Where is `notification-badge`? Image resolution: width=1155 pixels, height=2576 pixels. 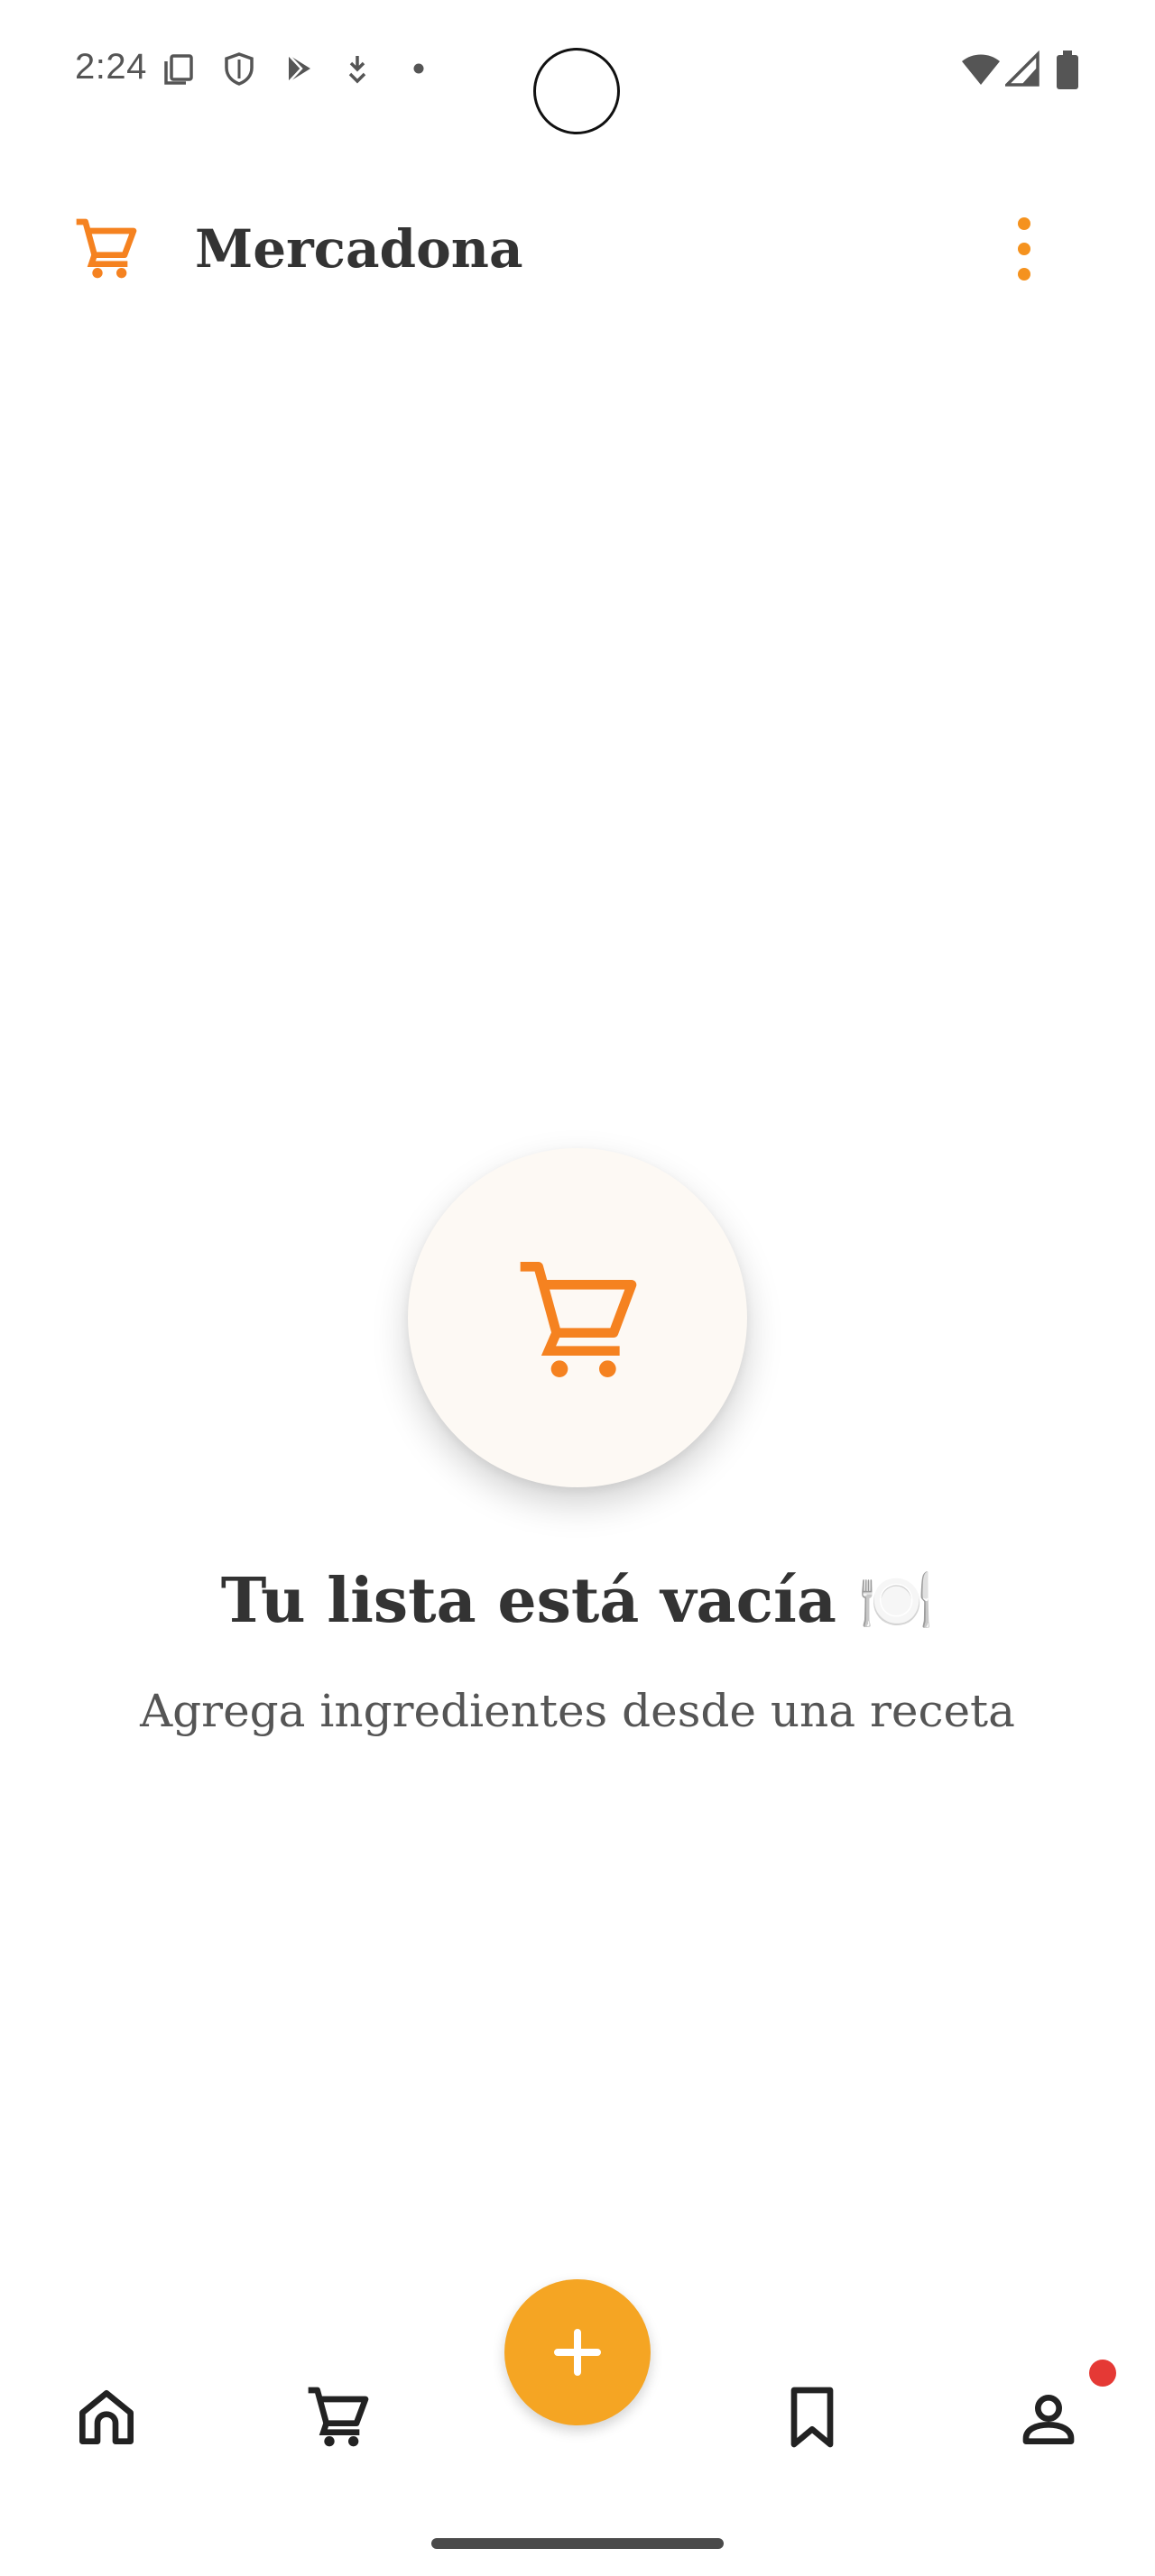
notification-badge is located at coordinates (1102, 2373).